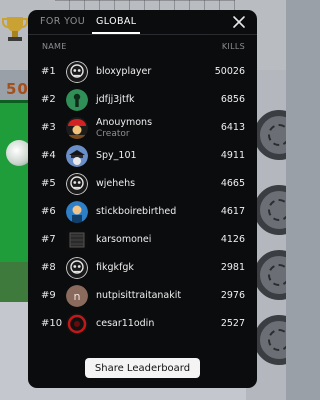 The height and width of the screenshot is (400, 320). I want to click on blue-character-icon, so click(77, 212).